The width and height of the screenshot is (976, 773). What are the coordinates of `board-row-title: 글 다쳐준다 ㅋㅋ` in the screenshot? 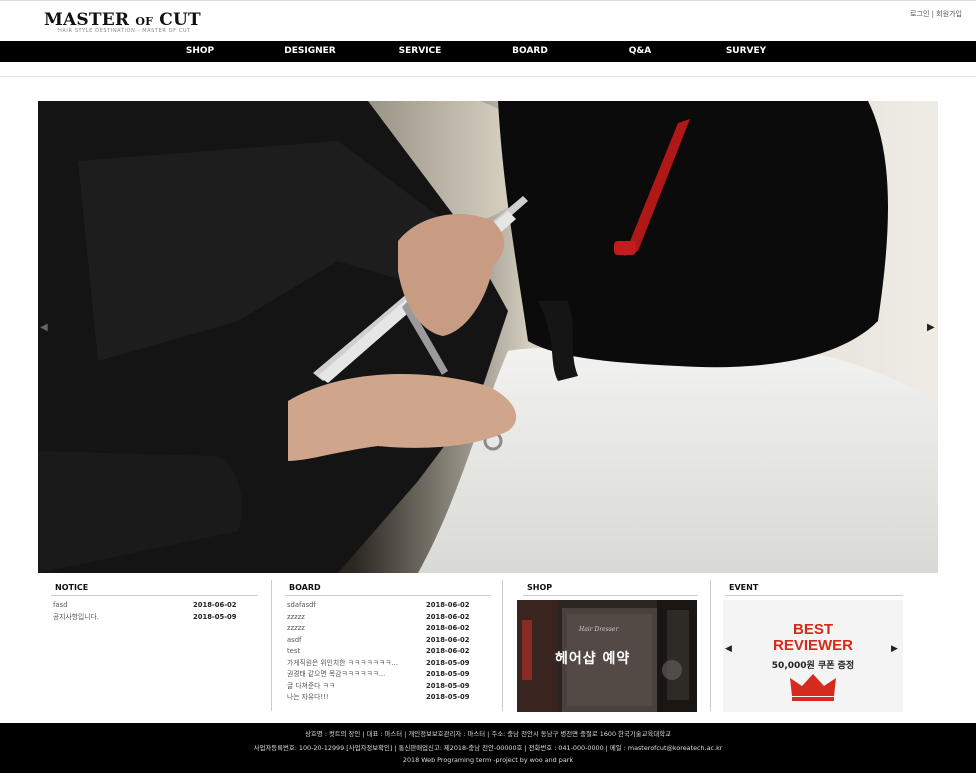 It's located at (349, 687).